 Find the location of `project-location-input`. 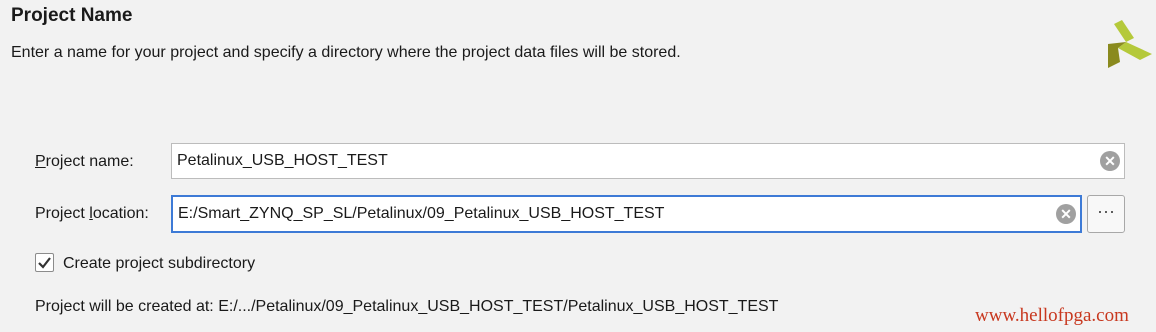

project-location-input is located at coordinates (611, 214).